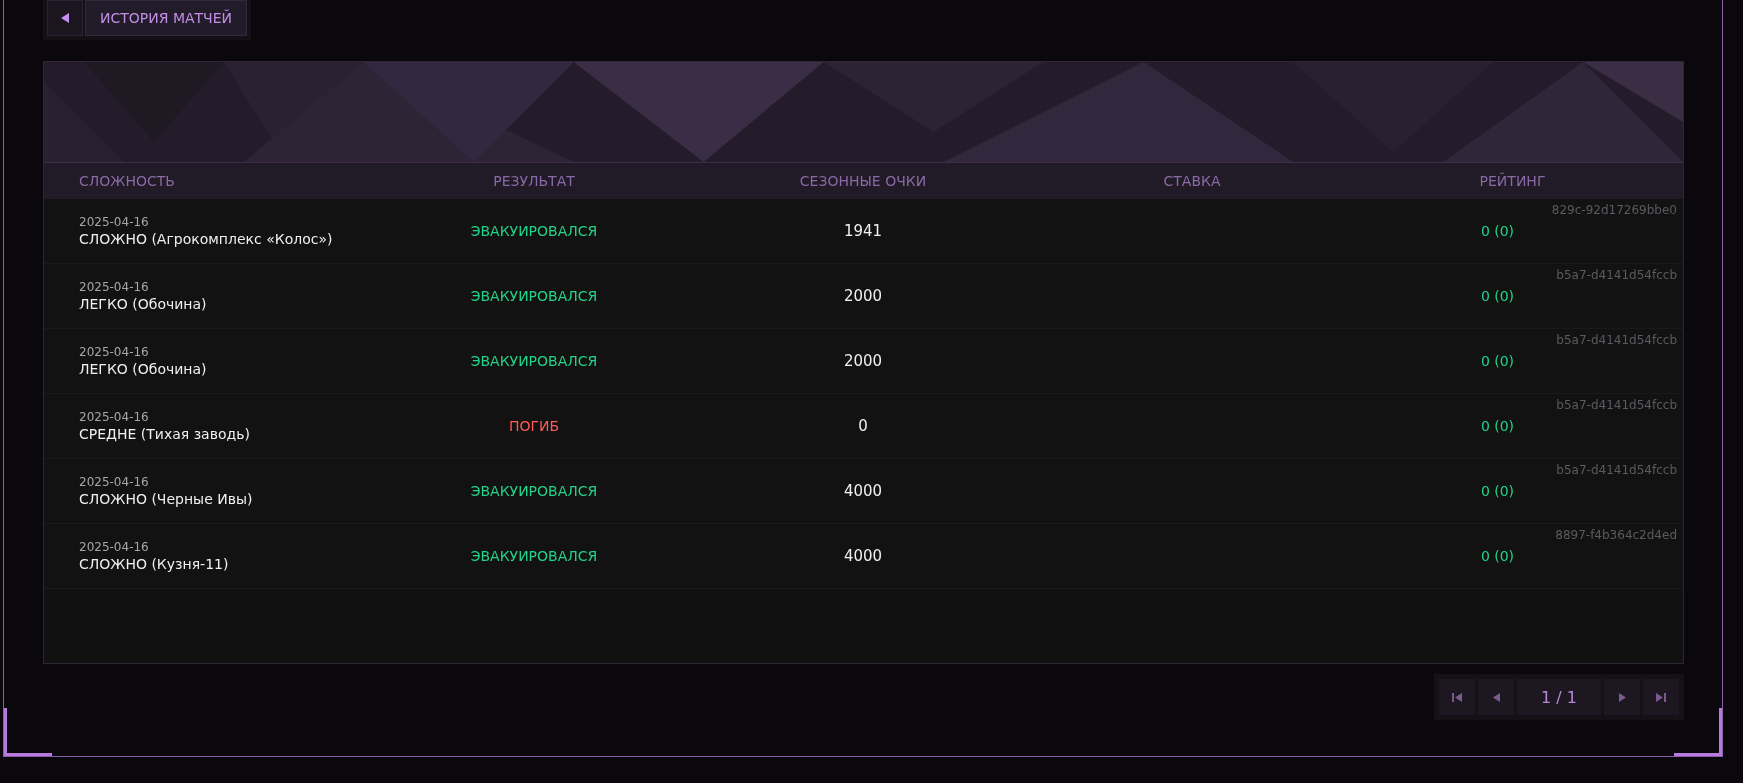 The height and width of the screenshot is (783, 1743). I want to click on difficulty-text: СЛОЖНО (Агрокомплекс «Колос»), so click(206, 239).